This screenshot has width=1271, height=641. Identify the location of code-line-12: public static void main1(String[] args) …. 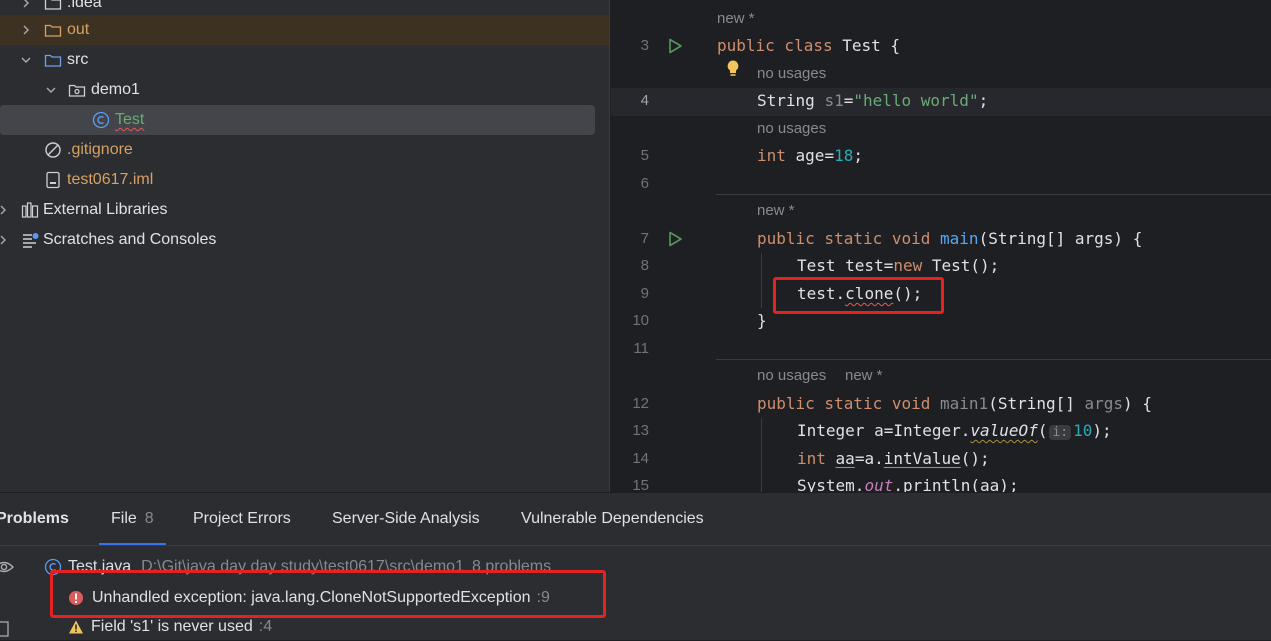
(954, 403).